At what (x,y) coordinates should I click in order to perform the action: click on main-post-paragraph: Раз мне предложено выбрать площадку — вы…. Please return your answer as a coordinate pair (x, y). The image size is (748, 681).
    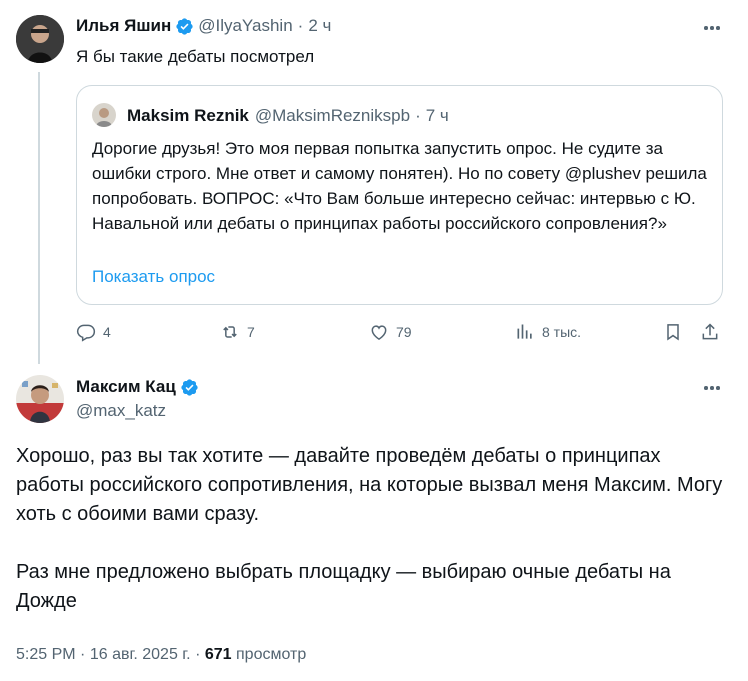
    Looking at the image, I should click on (343, 586).